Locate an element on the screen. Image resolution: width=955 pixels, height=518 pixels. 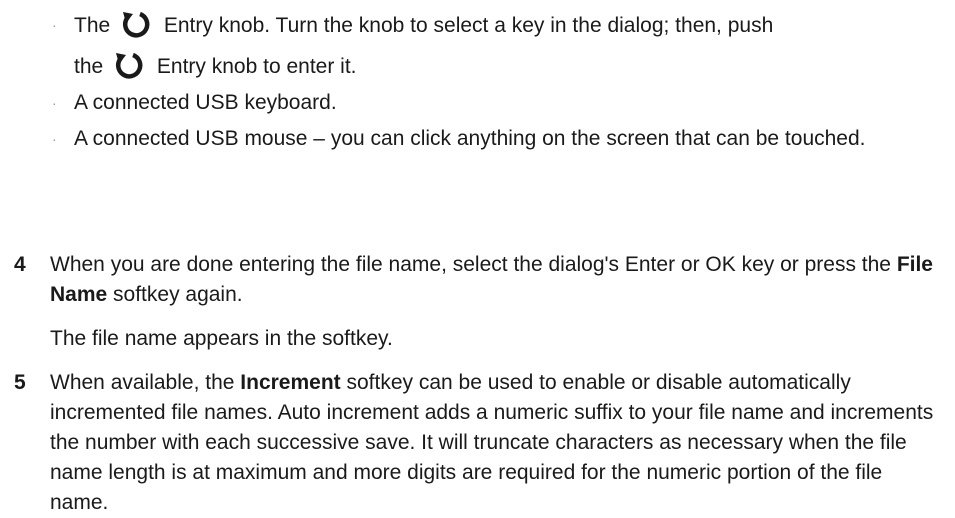
step-text-part: When available, the is located at coordinates (145, 382).